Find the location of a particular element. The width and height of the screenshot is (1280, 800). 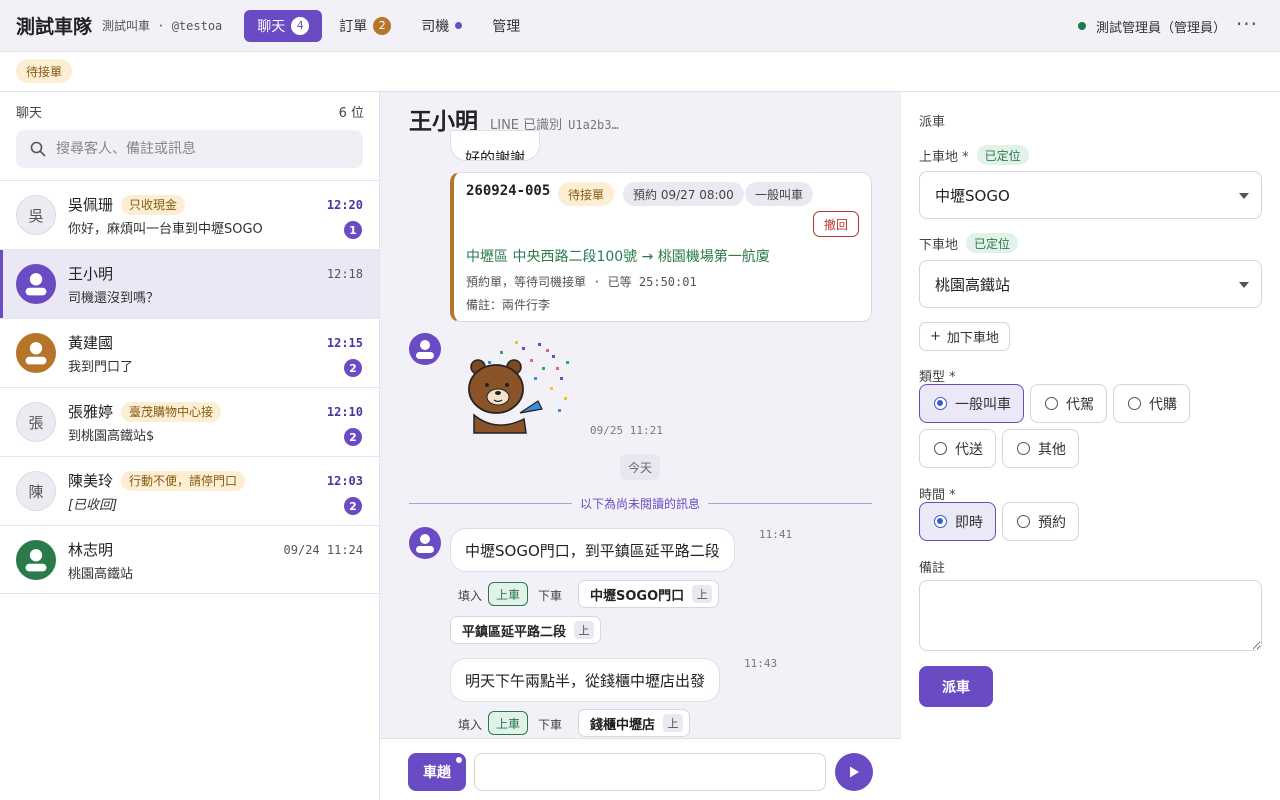

type-radio-delivery: 代送 is located at coordinates (957, 448).